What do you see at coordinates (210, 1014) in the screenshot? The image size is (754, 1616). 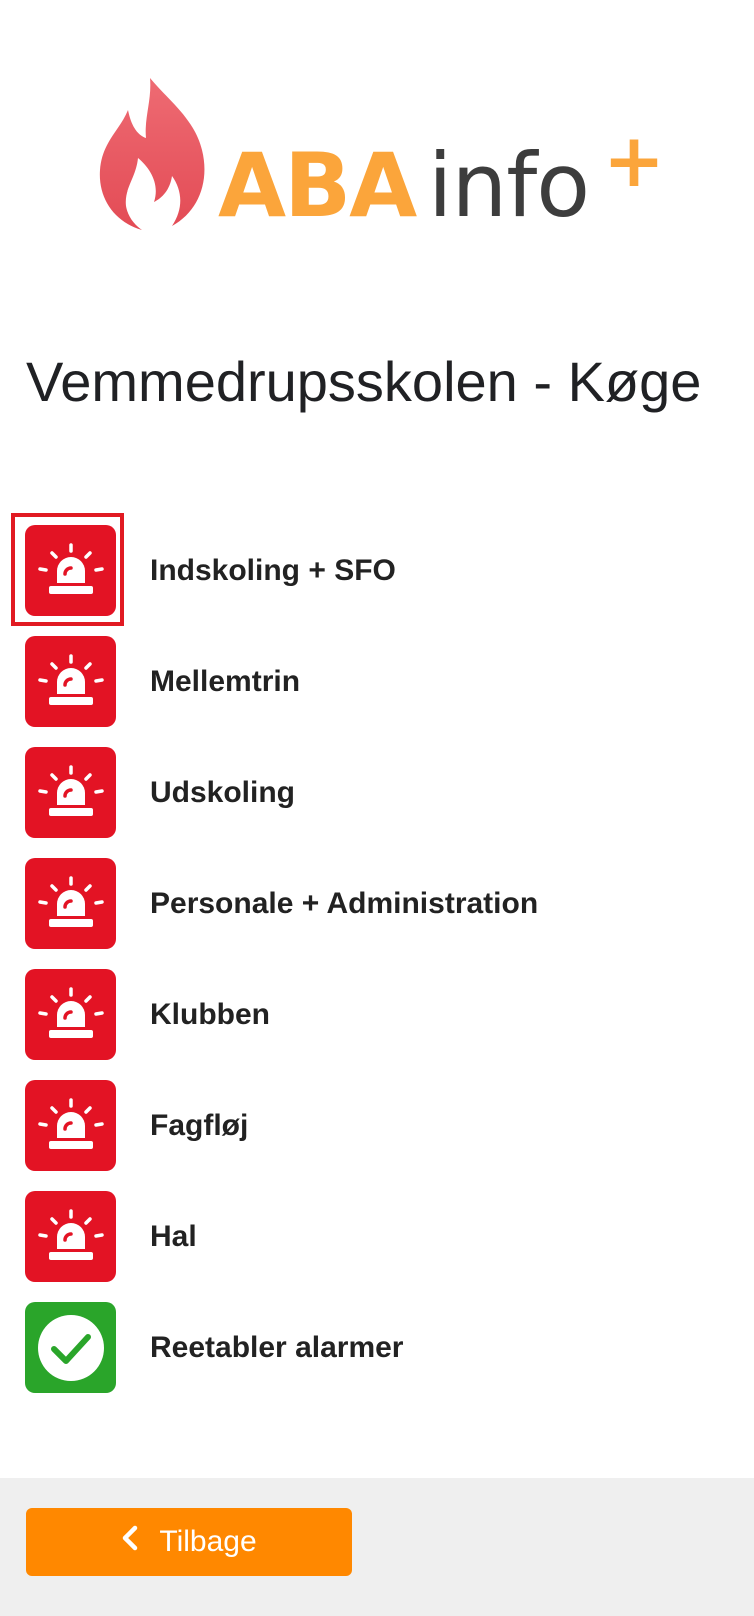 I see `alarm-label: Klubben` at bounding box center [210, 1014].